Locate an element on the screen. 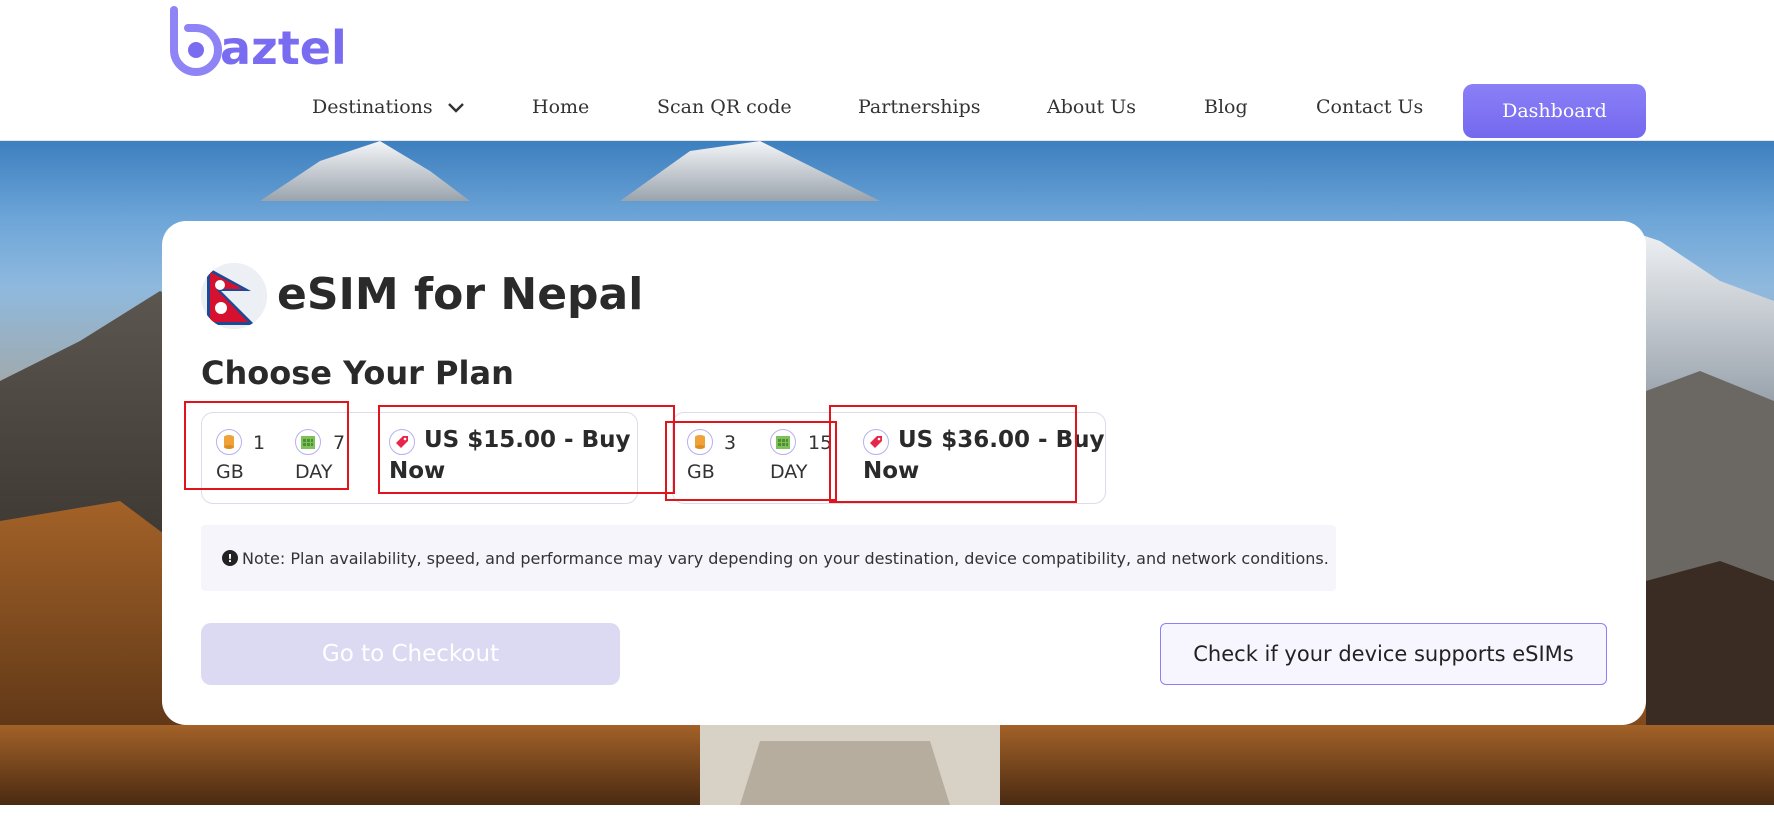 This screenshot has width=1774, height=838. plan-2-data-unit: GB is located at coordinates (701, 472).